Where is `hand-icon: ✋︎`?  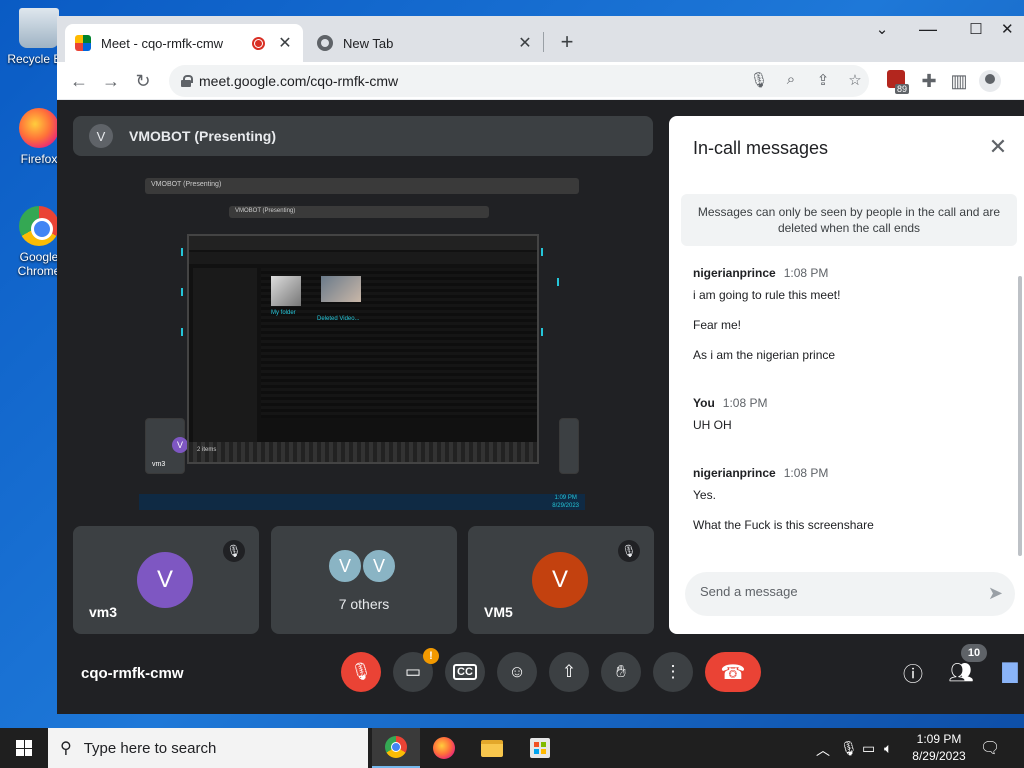
hand-icon: ✋︎ is located at coordinates (621, 671).